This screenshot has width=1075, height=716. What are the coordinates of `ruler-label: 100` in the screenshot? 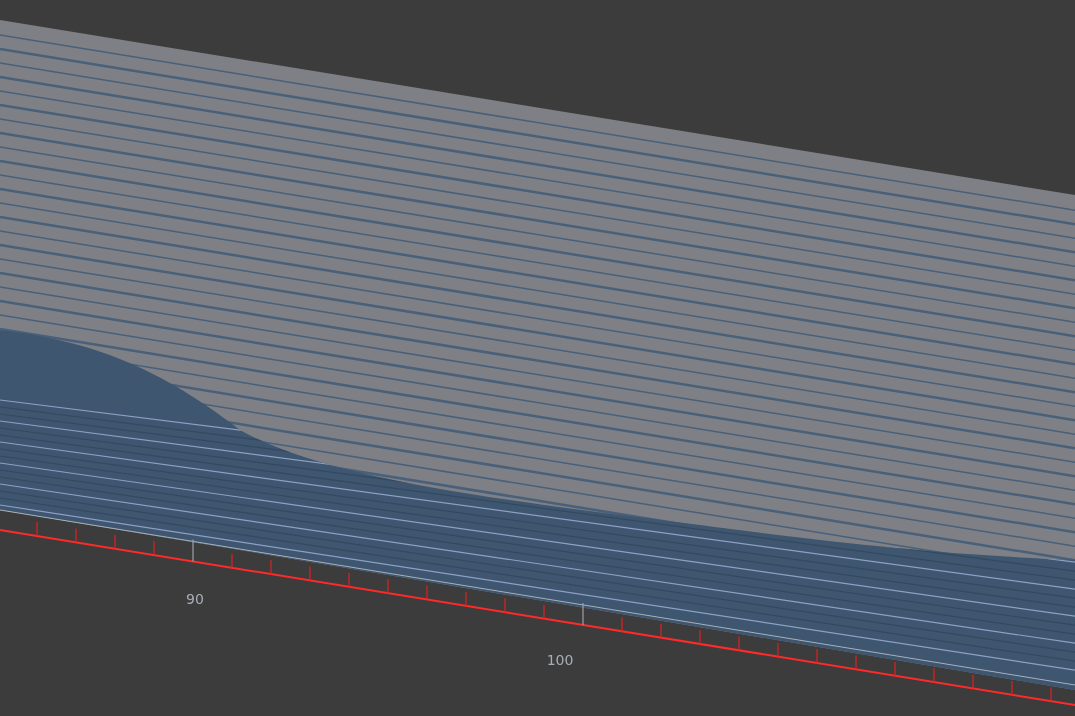 It's located at (560, 660).